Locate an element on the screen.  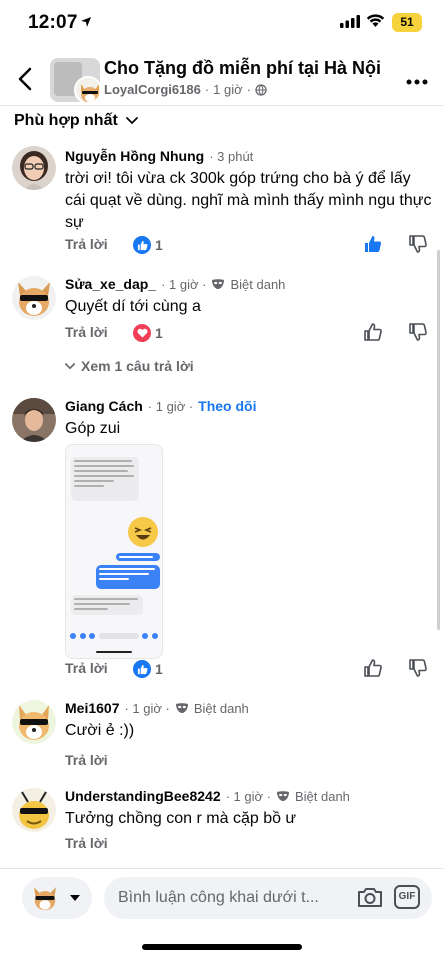
comment-header: Sửa_xe_dap_ · 1 giờ · Biệt danh is located at coordinates (175, 284).